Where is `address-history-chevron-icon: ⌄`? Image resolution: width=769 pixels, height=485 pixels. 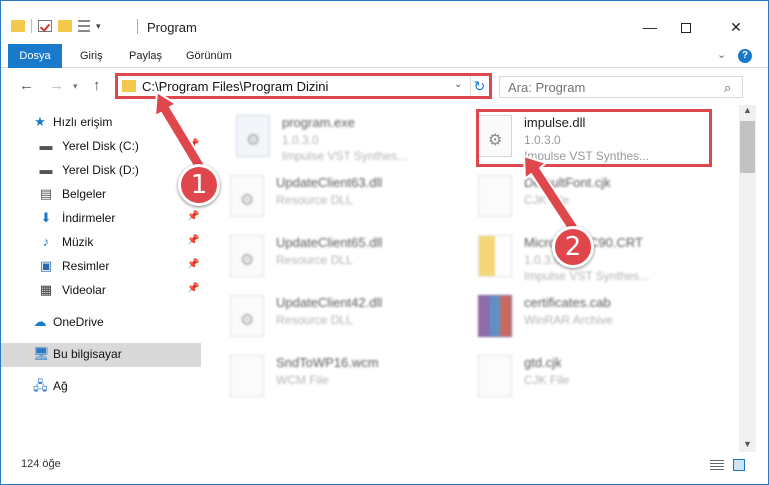
address-history-chevron-icon: ⌄ is located at coordinates (458, 84).